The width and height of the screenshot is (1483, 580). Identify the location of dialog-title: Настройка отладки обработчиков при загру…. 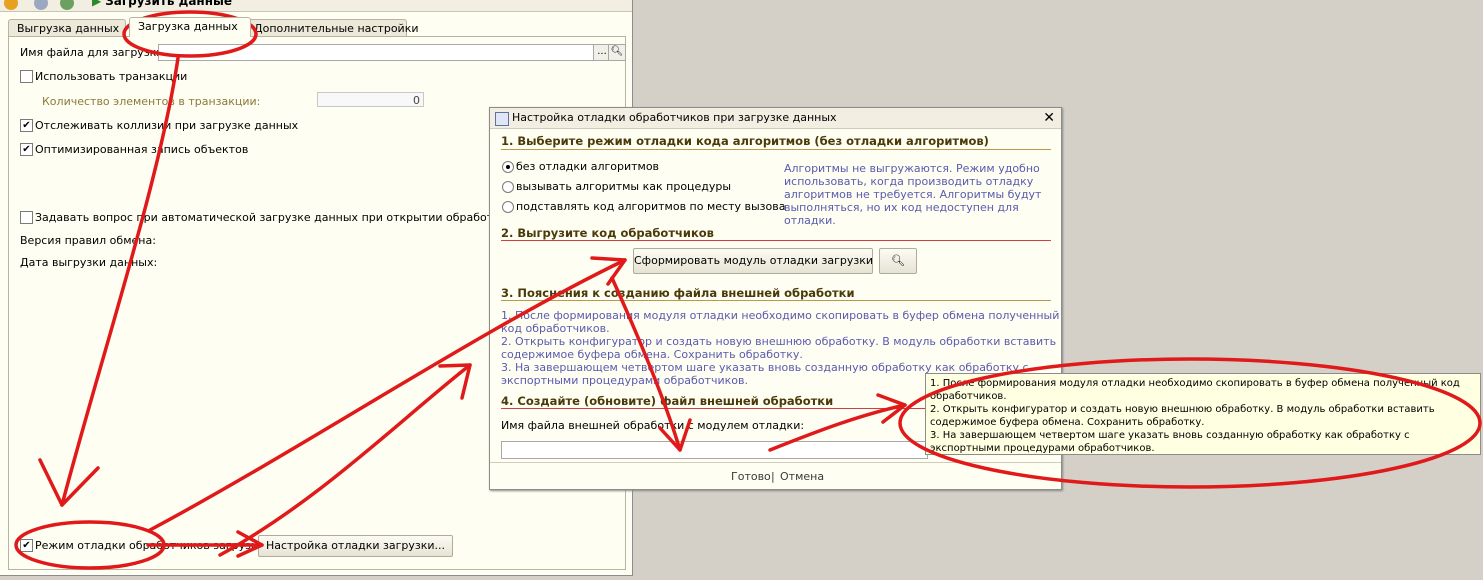
(674, 117).